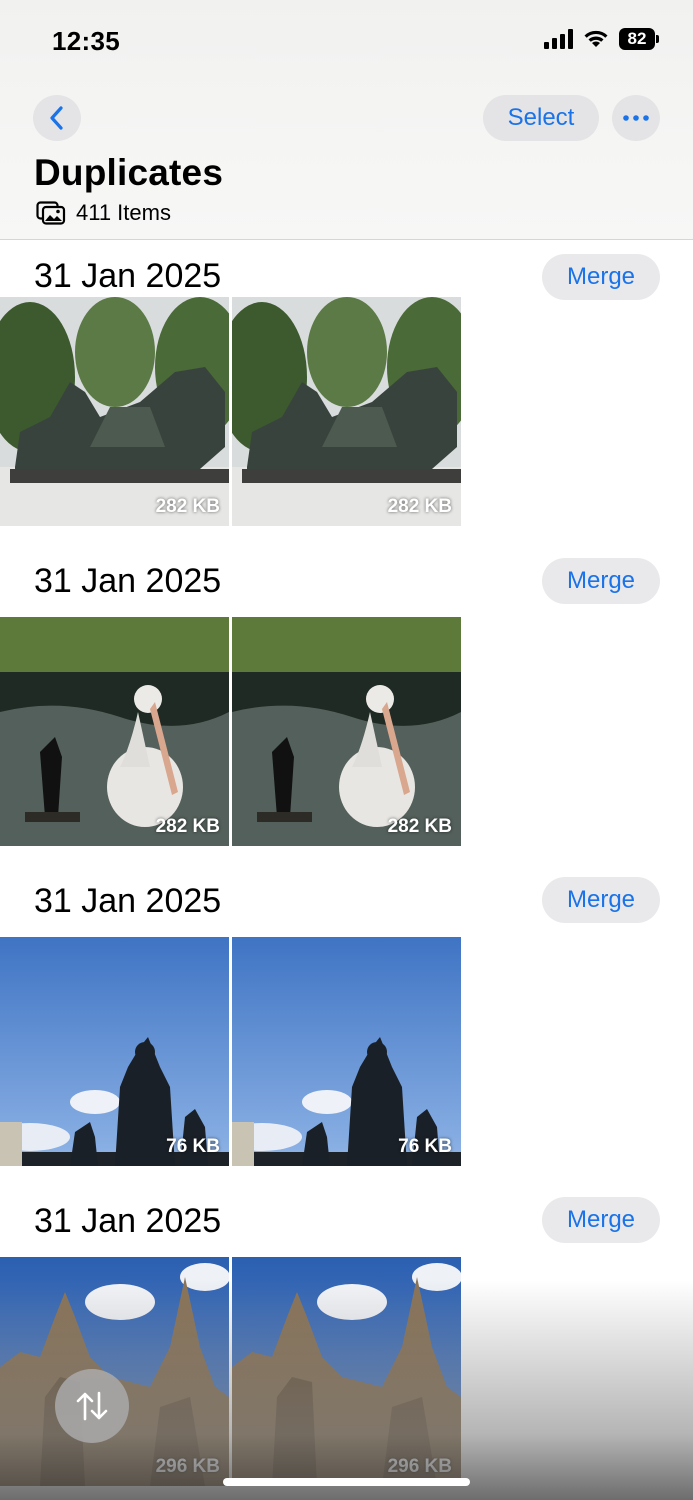 The width and height of the screenshot is (693, 1500). I want to click on more-options-button, so click(636, 118).